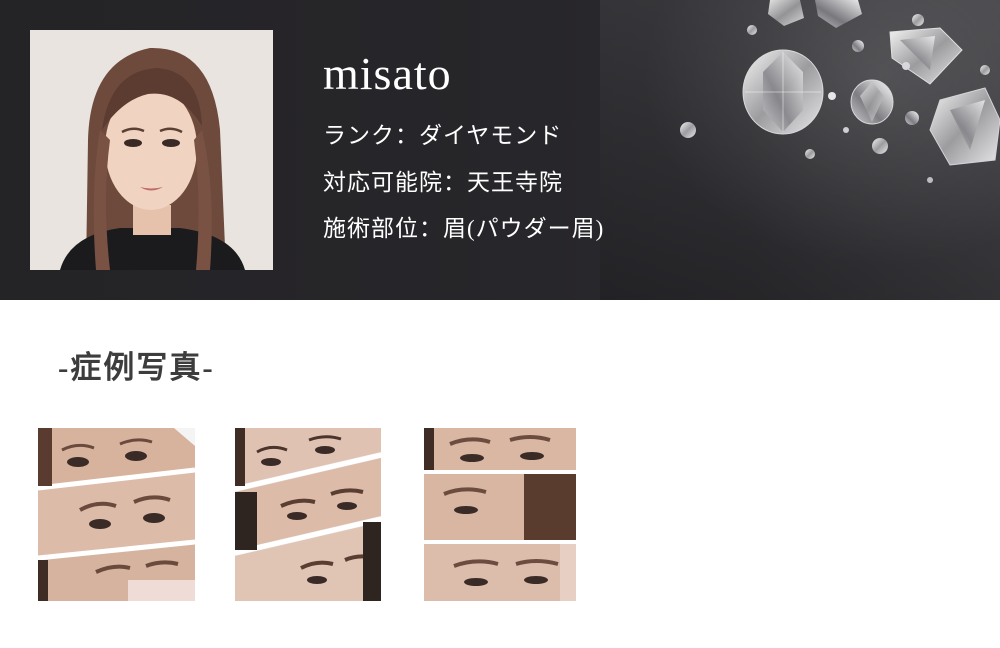  I want to click on diamond-top-right, so click(926, 56).